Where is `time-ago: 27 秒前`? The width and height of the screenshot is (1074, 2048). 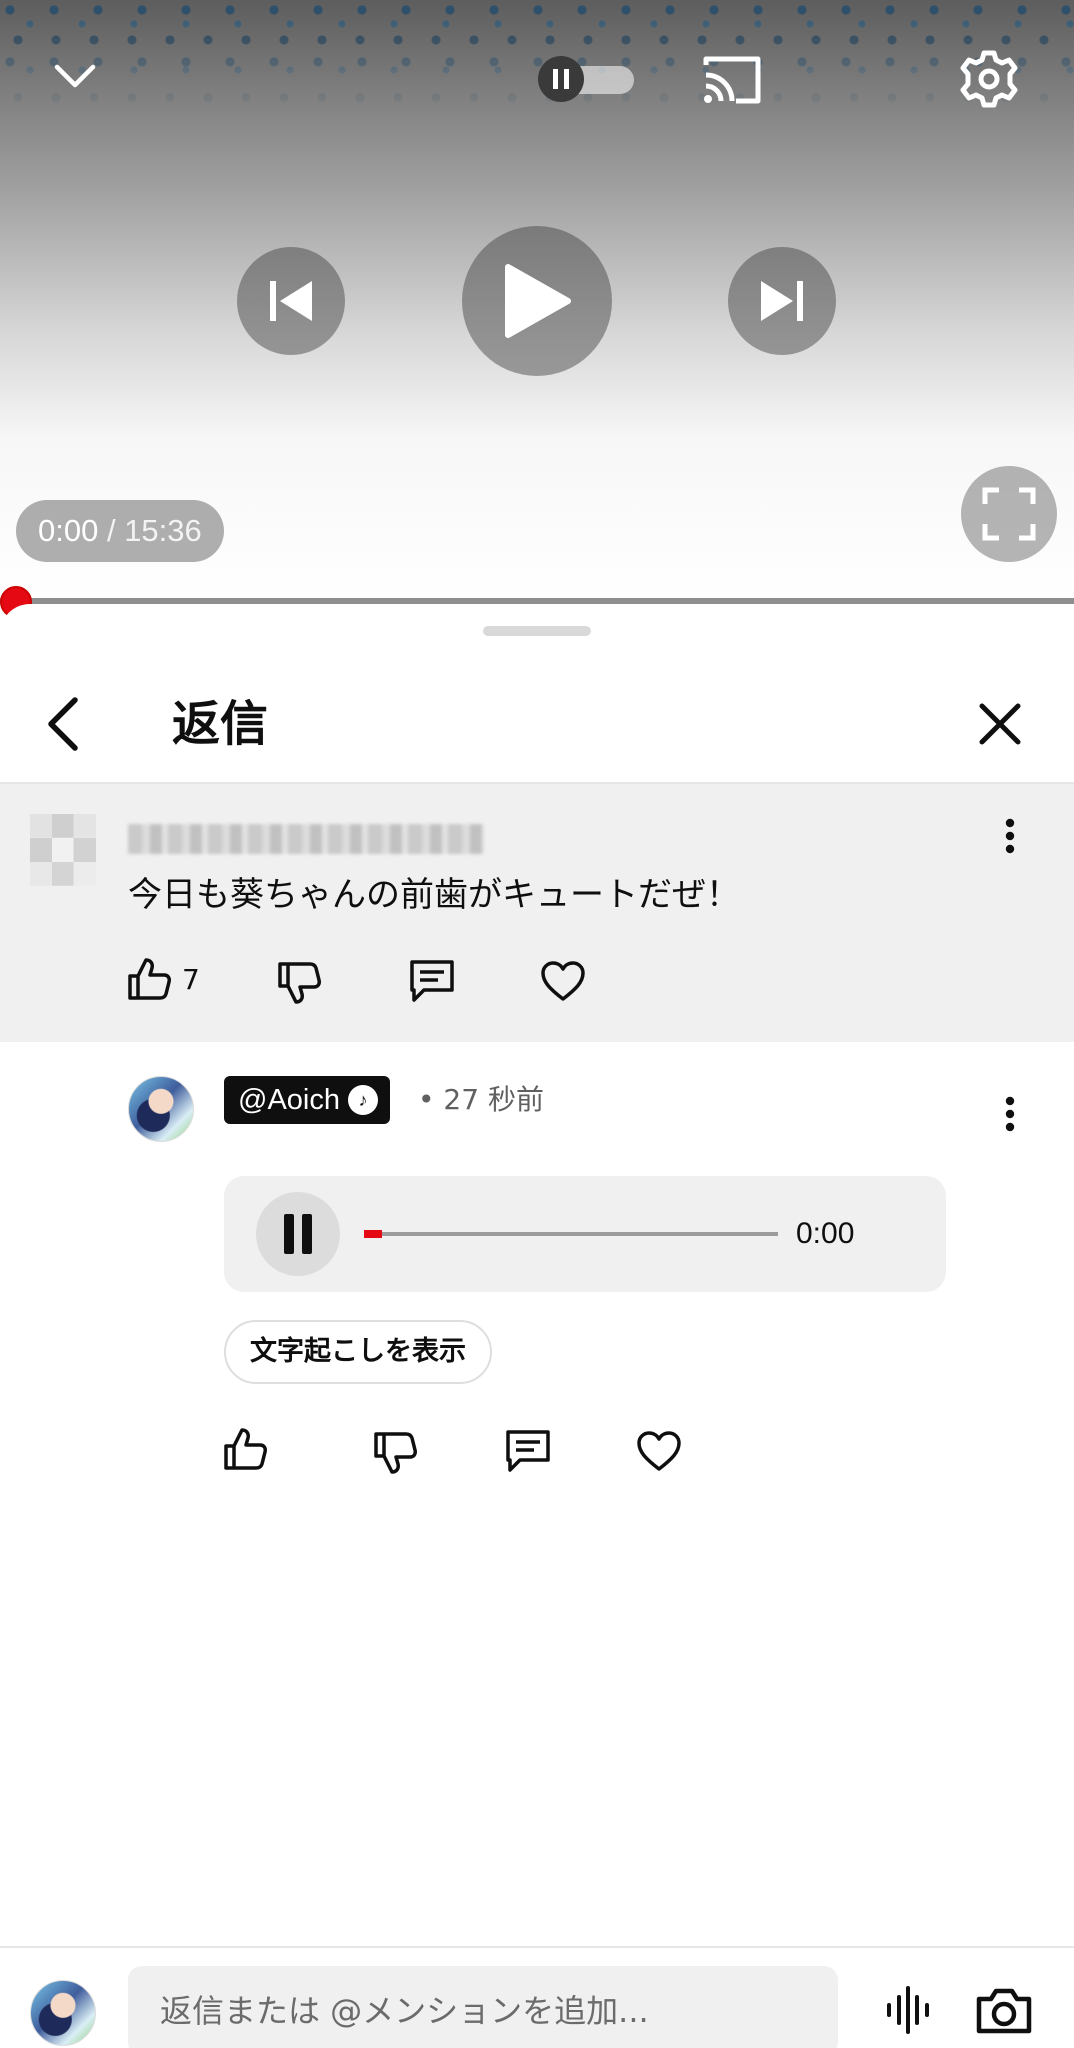
time-ago: 27 秒前 is located at coordinates (493, 1099).